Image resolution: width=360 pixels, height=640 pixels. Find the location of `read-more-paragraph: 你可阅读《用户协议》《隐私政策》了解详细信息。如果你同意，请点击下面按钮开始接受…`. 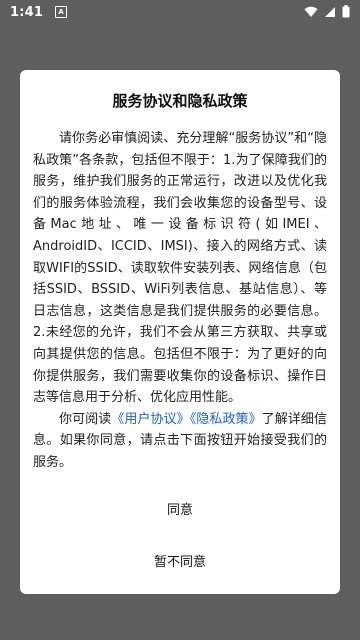

read-more-paragraph: 你可阅读《用户协议》《隐私政策》了解详细信息。如果你同意，请点击下面按钮开始接受… is located at coordinates (180, 441).